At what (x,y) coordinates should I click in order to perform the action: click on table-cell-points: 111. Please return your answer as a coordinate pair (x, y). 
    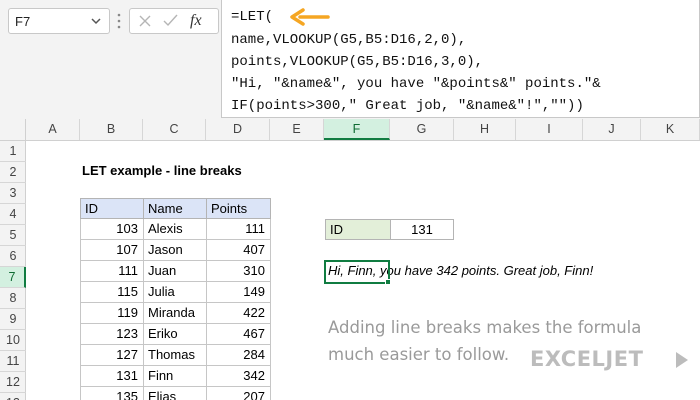
    Looking at the image, I should click on (238, 229).